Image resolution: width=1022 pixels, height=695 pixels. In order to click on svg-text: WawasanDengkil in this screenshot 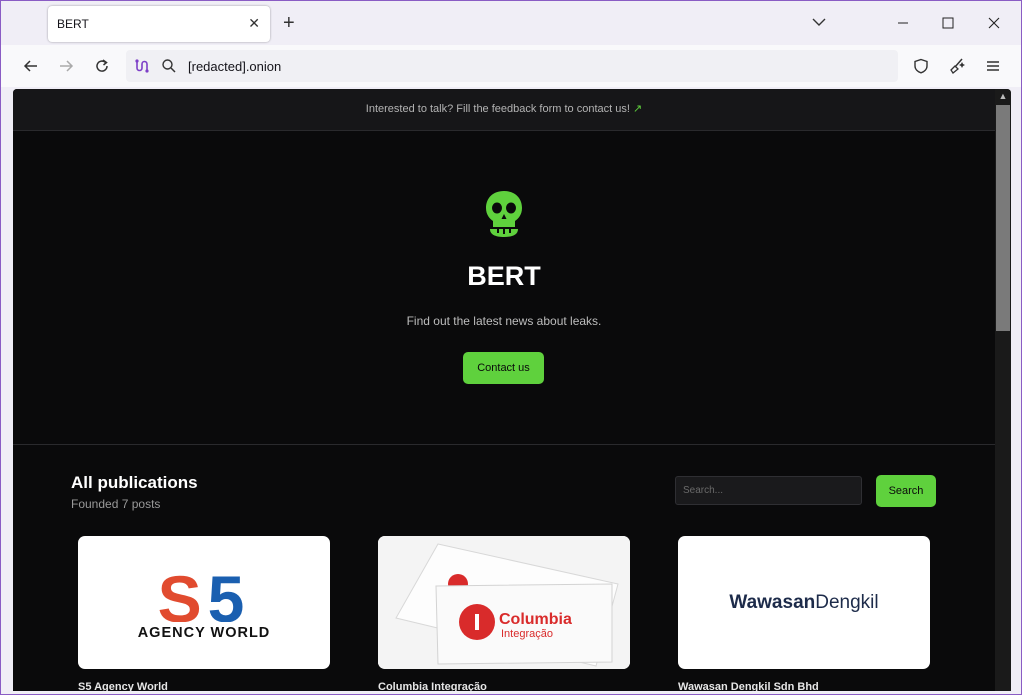, I will do `click(803, 602)`.